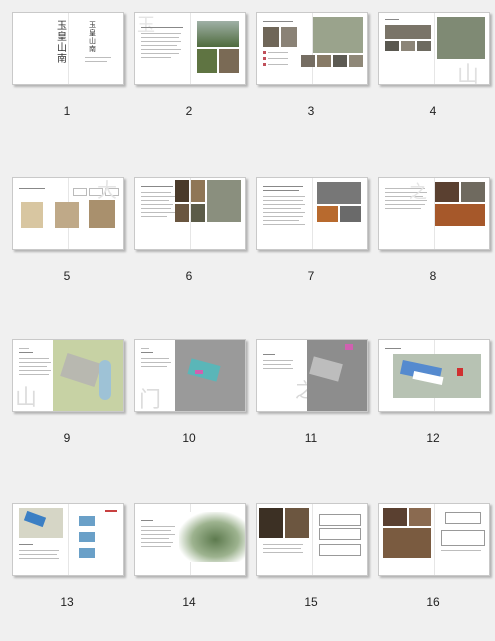 The image size is (495, 641). I want to click on page-thumbnail-10: 门 10, so click(195, 402).